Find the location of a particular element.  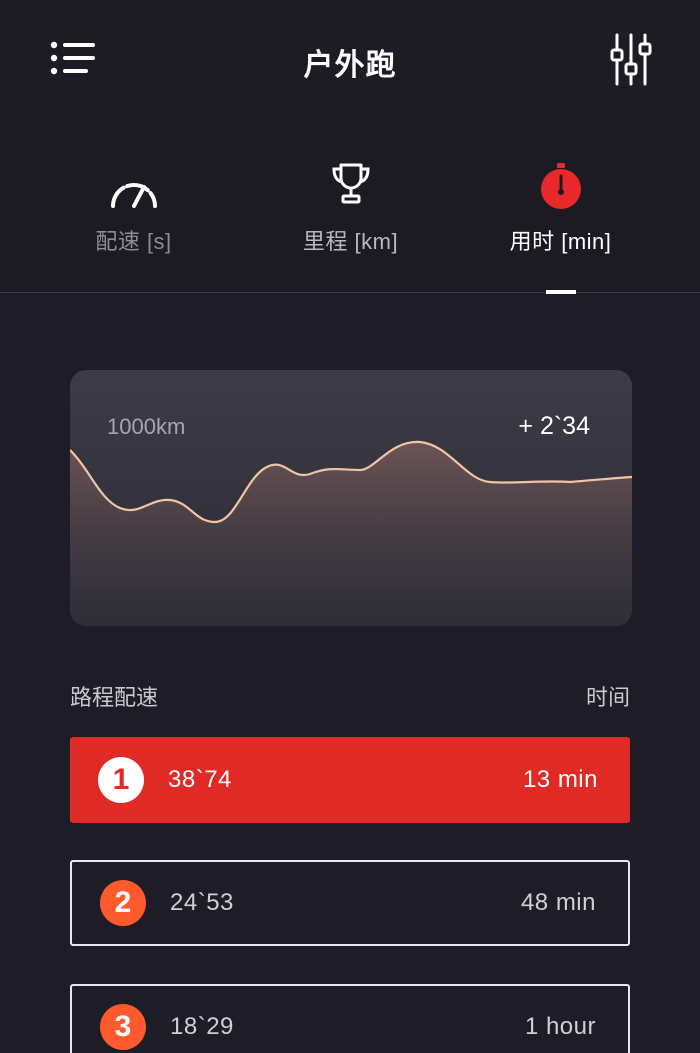

chart-distance-label: 1000km is located at coordinates (146, 426).